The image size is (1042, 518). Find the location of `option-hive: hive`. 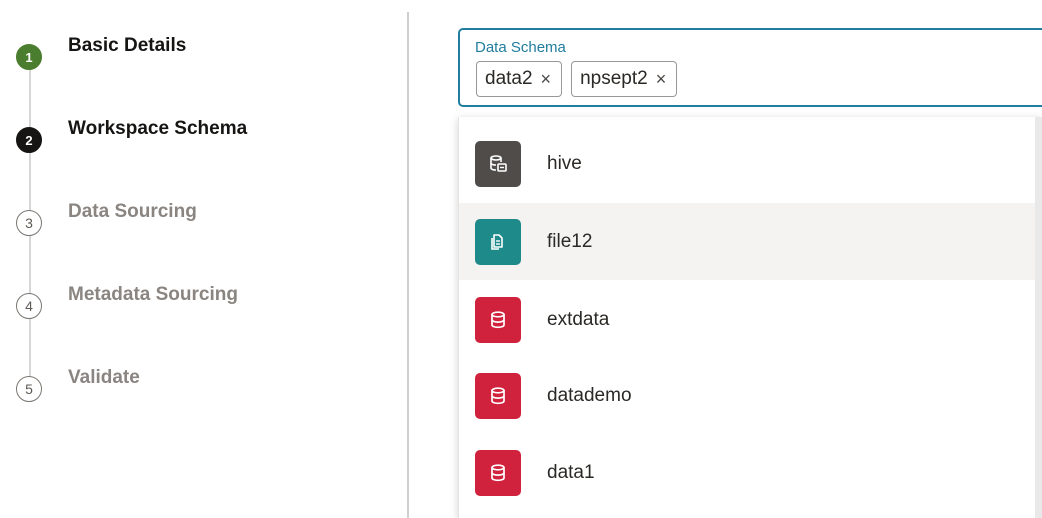

option-hive: hive is located at coordinates (747, 163).